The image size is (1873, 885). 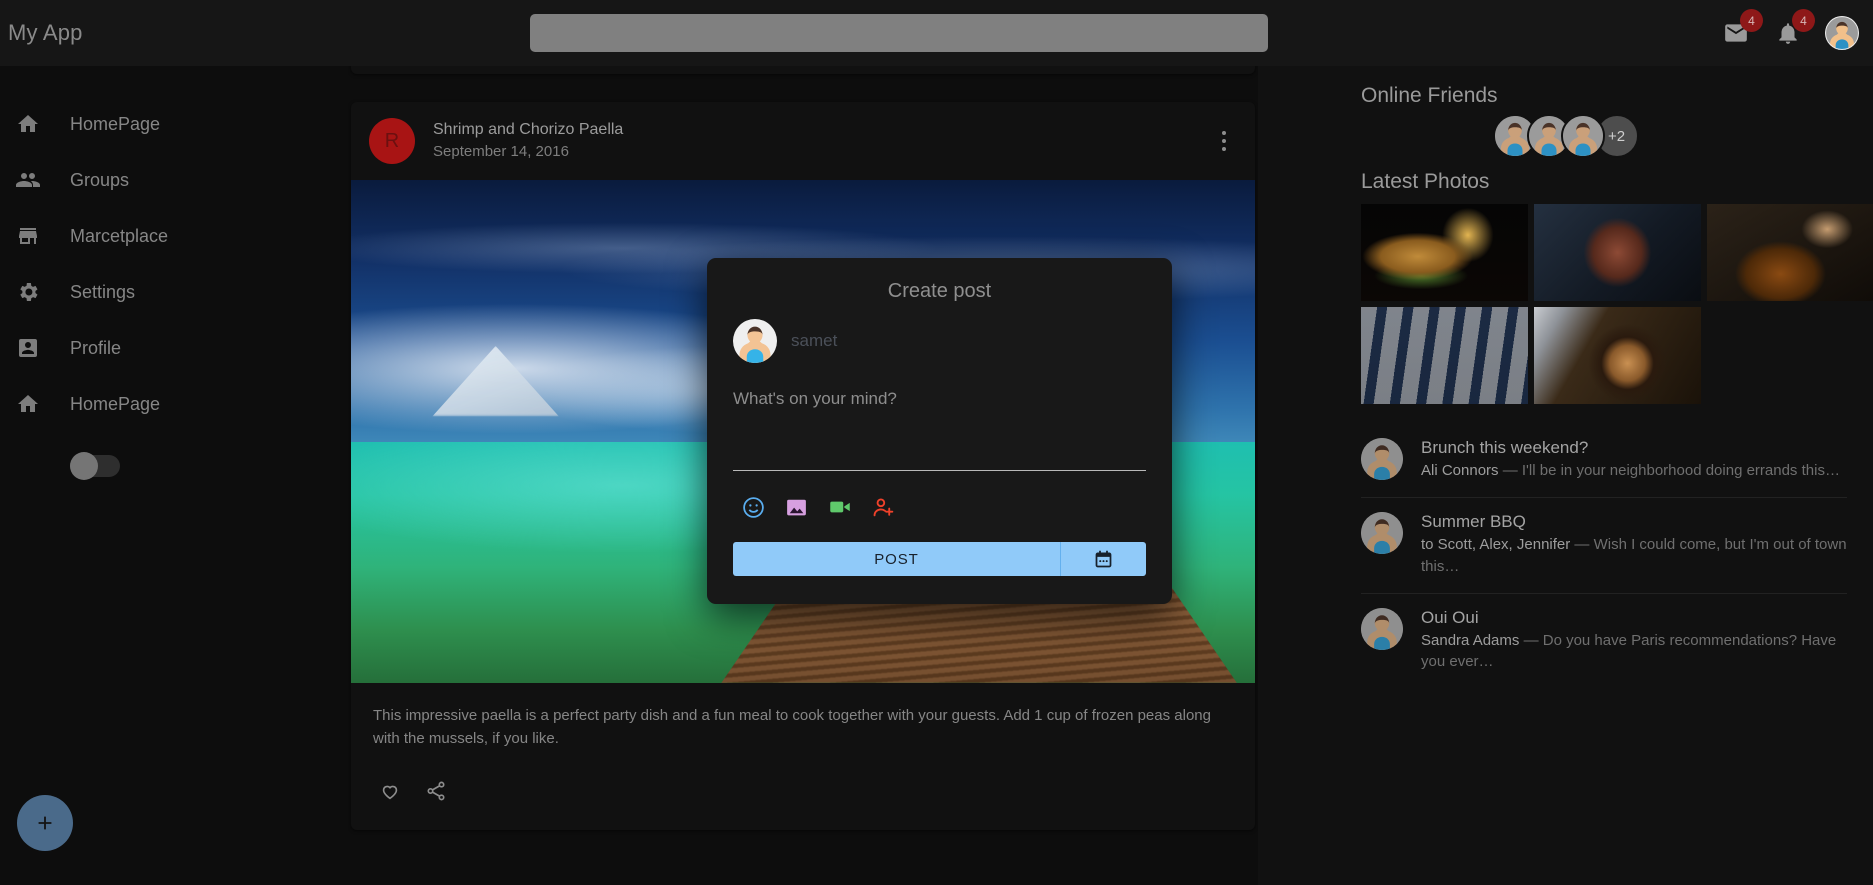 I want to click on previous-post-card-stub, so click(x=803, y=70).